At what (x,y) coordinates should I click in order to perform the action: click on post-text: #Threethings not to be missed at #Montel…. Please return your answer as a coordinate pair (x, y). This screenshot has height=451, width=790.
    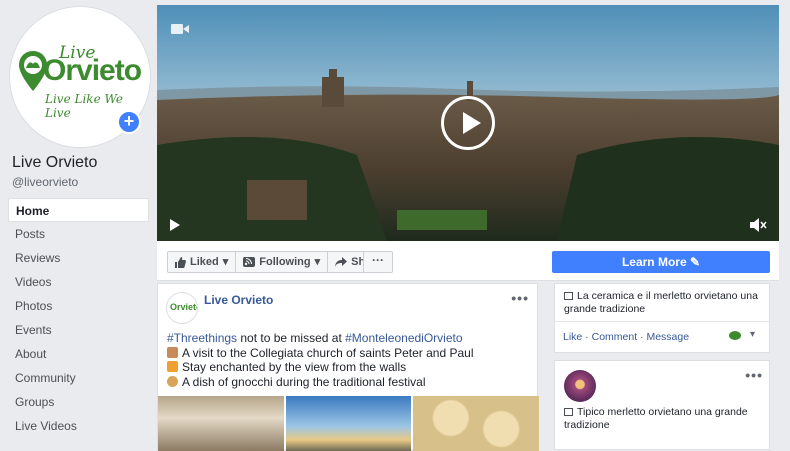
    Looking at the image, I should click on (349, 360).